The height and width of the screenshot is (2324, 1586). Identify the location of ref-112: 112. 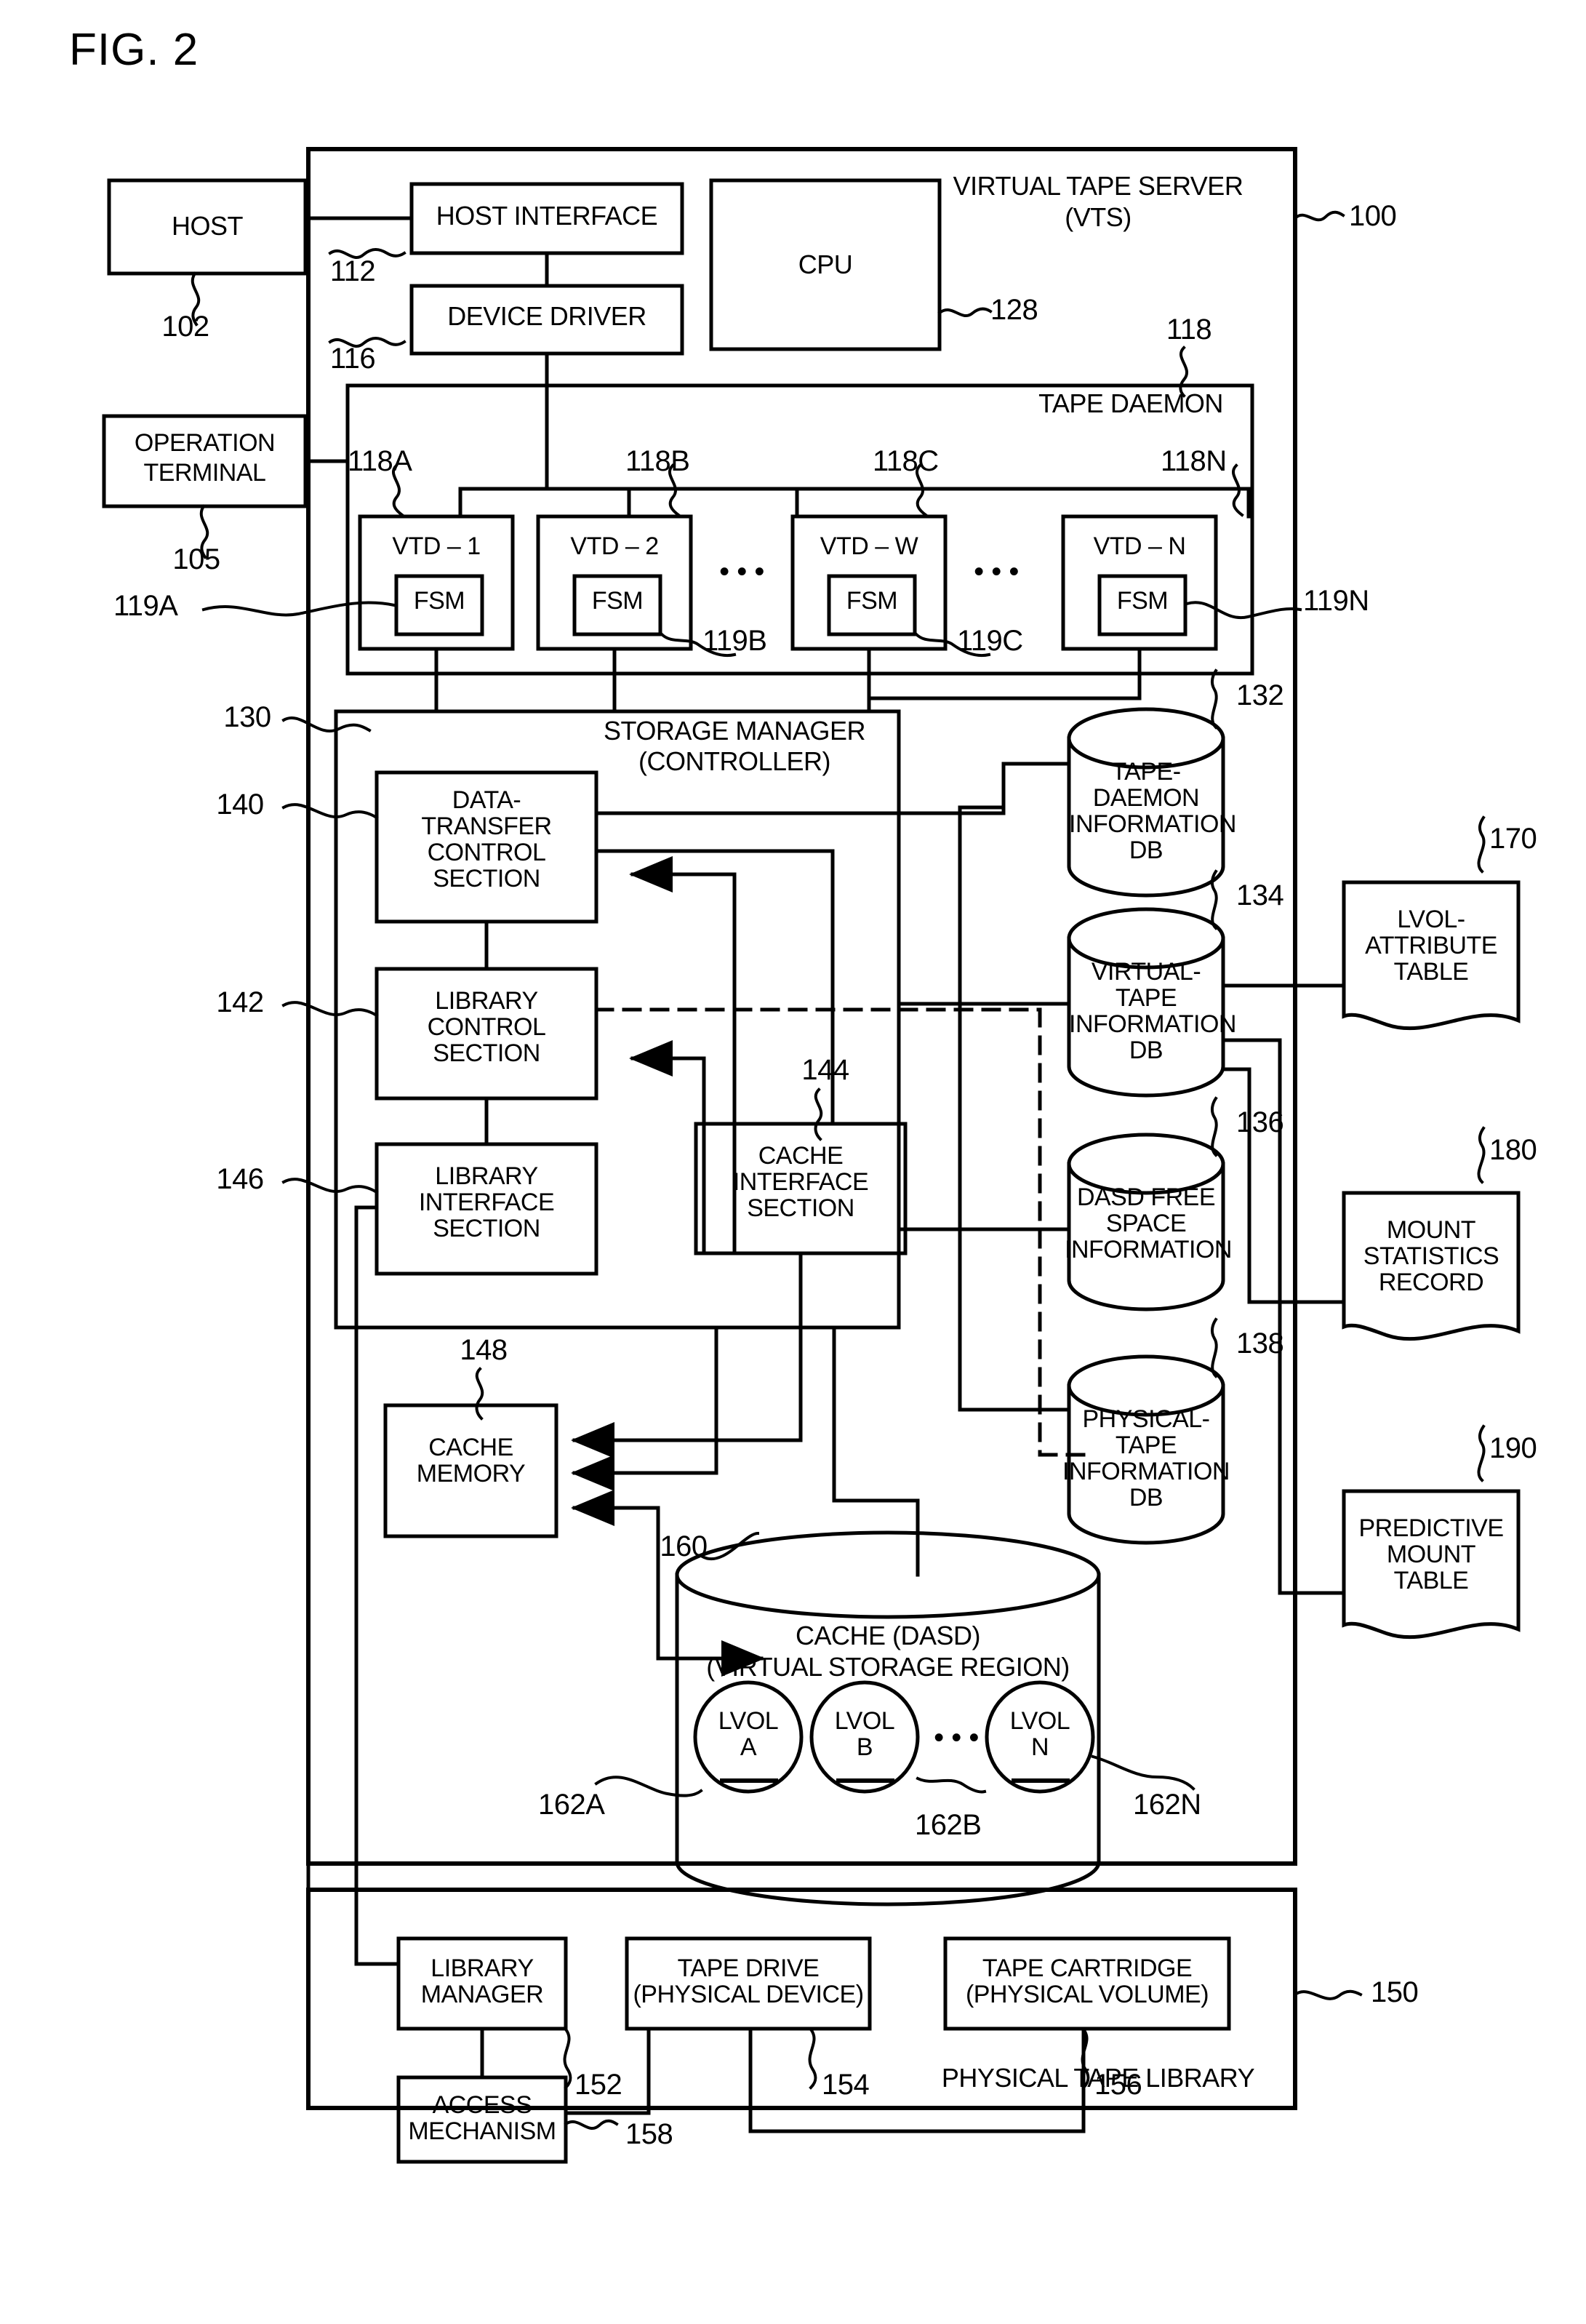
(352, 271).